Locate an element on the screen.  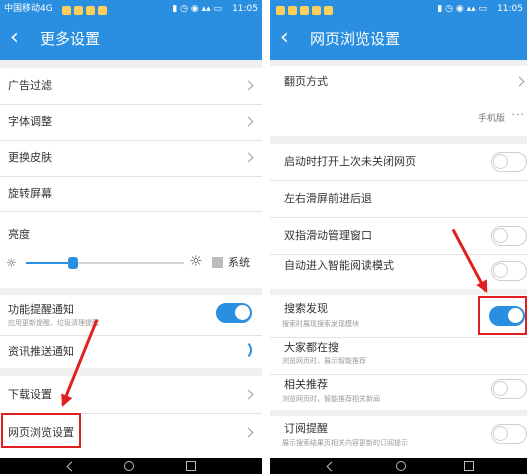
setting-label: 字体调整 is located at coordinates (30, 121).